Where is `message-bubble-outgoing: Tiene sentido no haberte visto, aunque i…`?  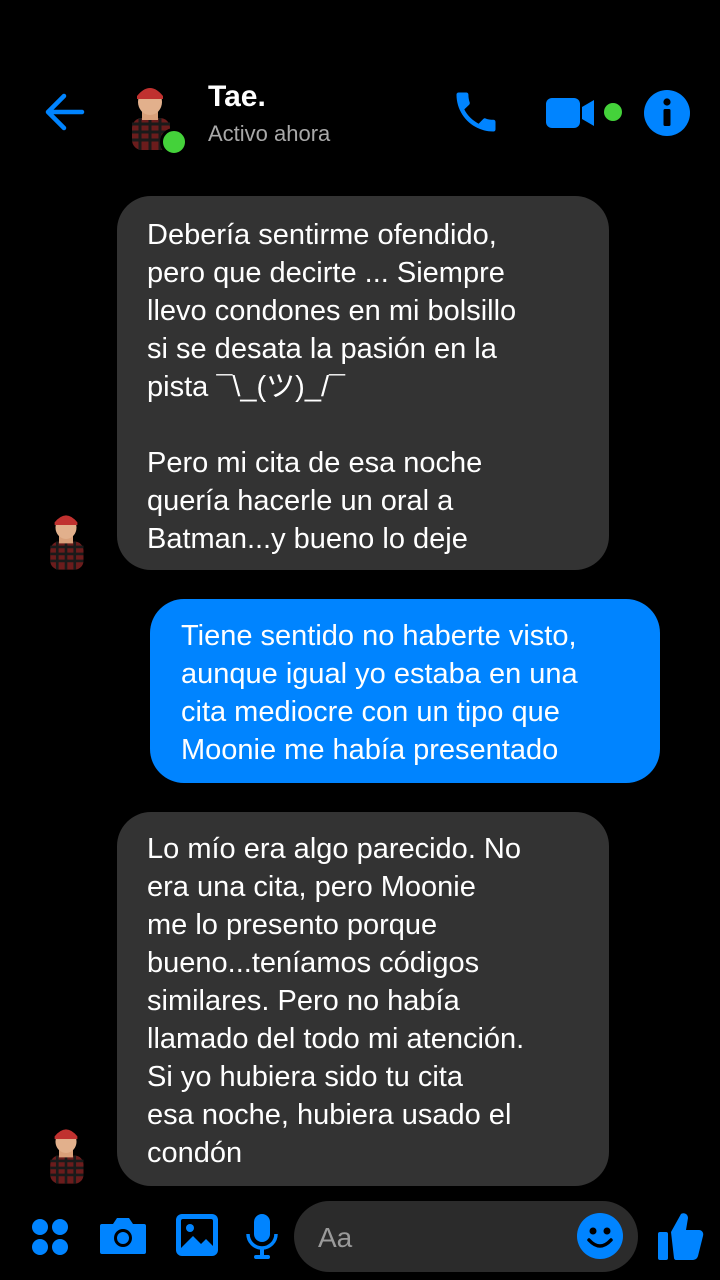
message-bubble-outgoing: Tiene sentido no haberte visto, aunque i… is located at coordinates (405, 691).